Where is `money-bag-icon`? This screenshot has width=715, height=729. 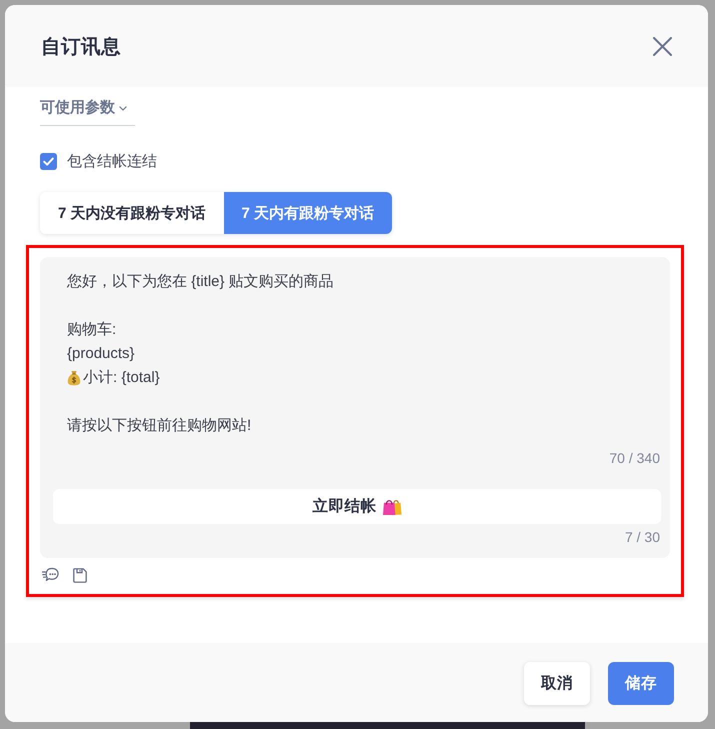
money-bag-icon is located at coordinates (74, 378).